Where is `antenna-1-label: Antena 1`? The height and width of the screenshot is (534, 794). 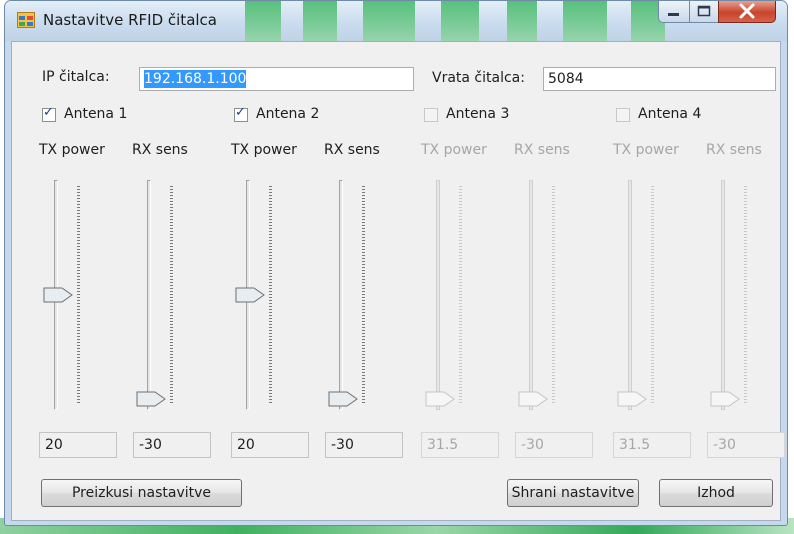 antenna-1-label: Antena 1 is located at coordinates (96, 114).